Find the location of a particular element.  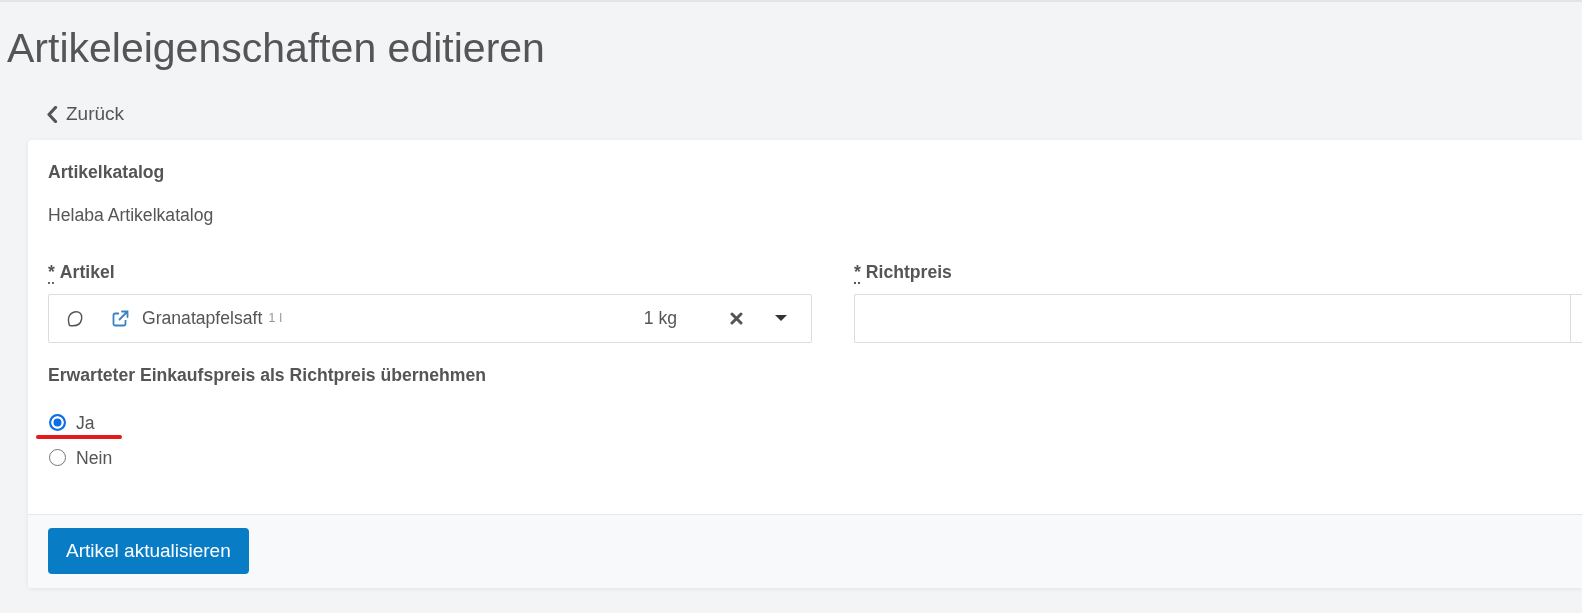

field-label: Artikel is located at coordinates (87, 271).